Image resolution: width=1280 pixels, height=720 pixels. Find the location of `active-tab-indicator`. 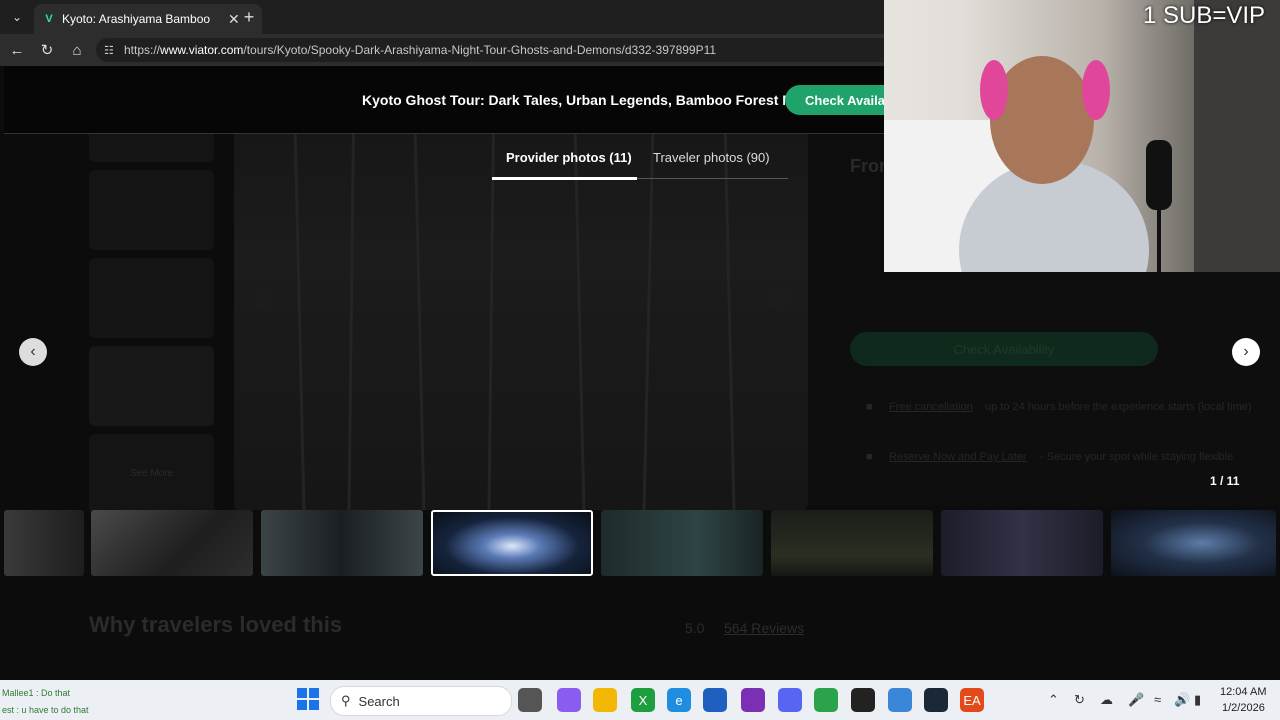

active-tab-indicator is located at coordinates (564, 178).